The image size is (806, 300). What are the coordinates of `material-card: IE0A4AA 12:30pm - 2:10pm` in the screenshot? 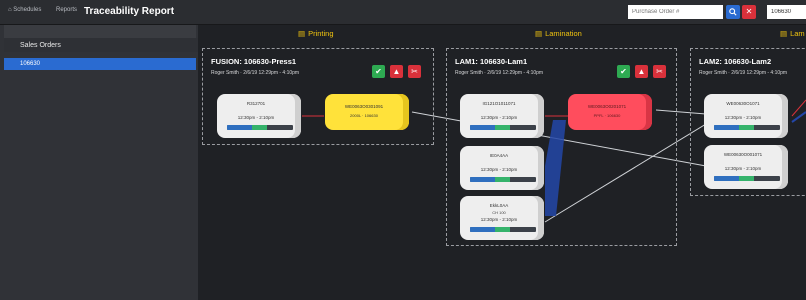 It's located at (502, 168).